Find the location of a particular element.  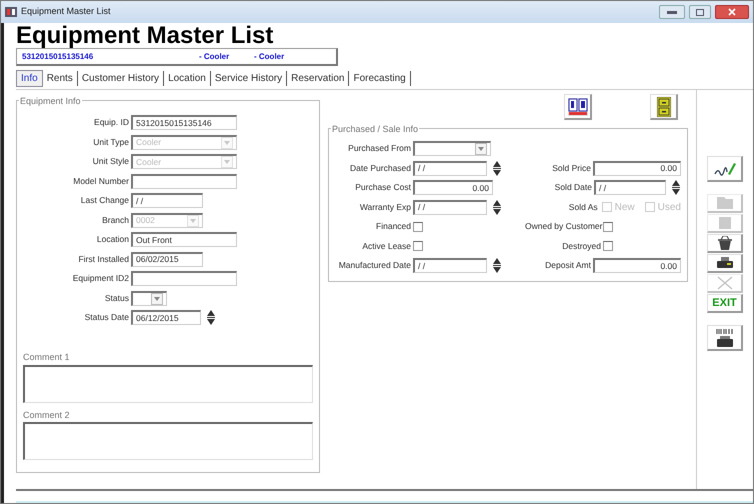

tab: Rents is located at coordinates (60, 78).